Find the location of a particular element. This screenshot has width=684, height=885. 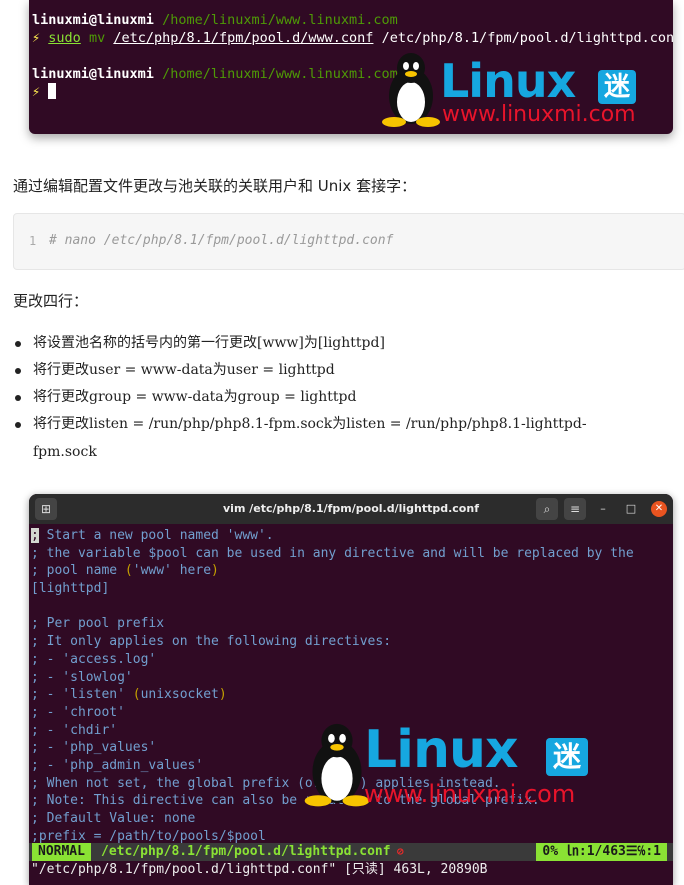

buffer-line: [lighttpd] is located at coordinates (70, 589).